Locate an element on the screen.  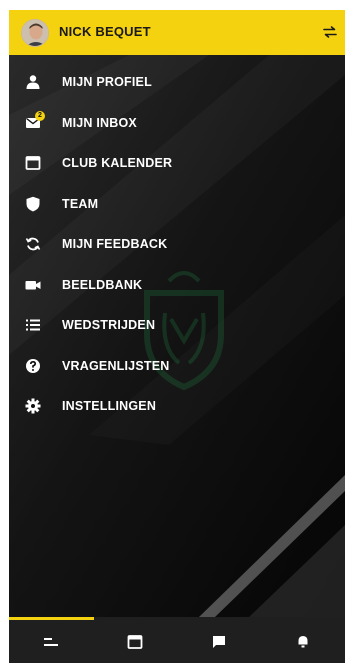
menu-item-wedstrijden: WEDSTRIJDEN is located at coordinates (177, 325).